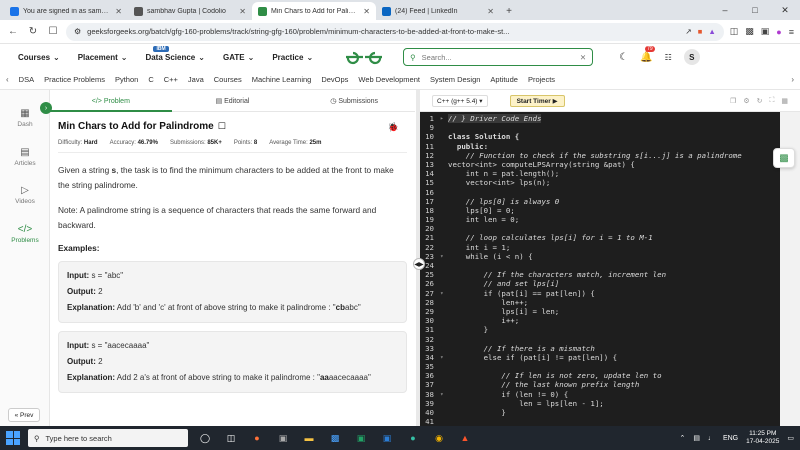 The image size is (800, 450). What do you see at coordinates (600, 339) in the screenshot?
I see `code-line: 32` at bounding box center [600, 339].